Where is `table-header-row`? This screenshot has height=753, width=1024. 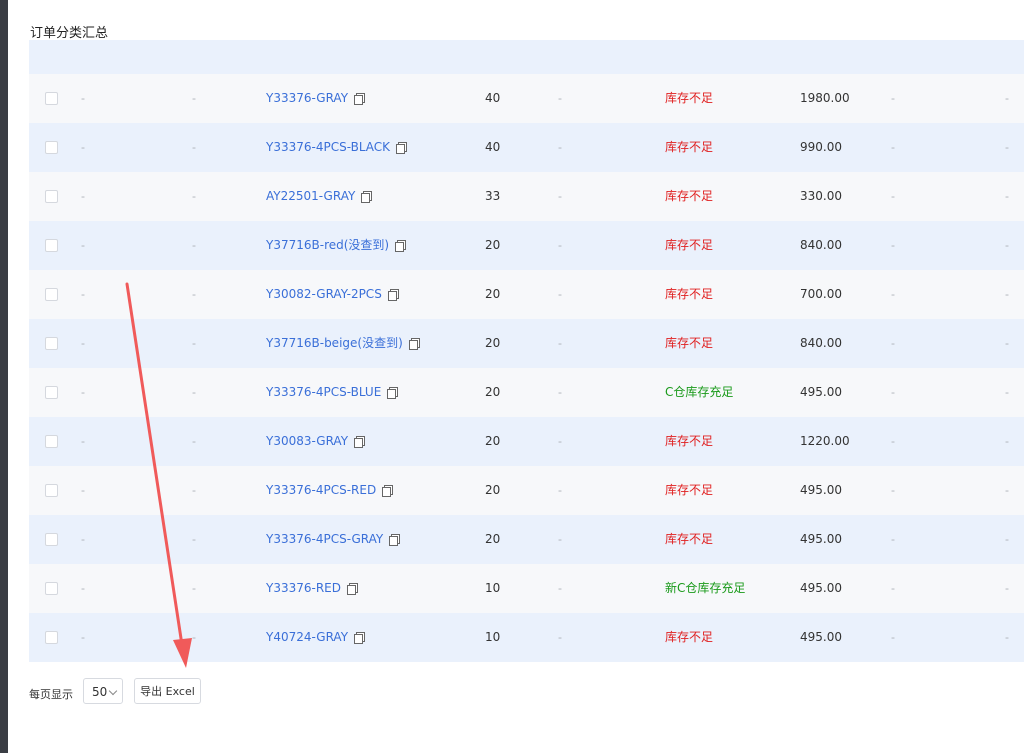 table-header-row is located at coordinates (526, 51).